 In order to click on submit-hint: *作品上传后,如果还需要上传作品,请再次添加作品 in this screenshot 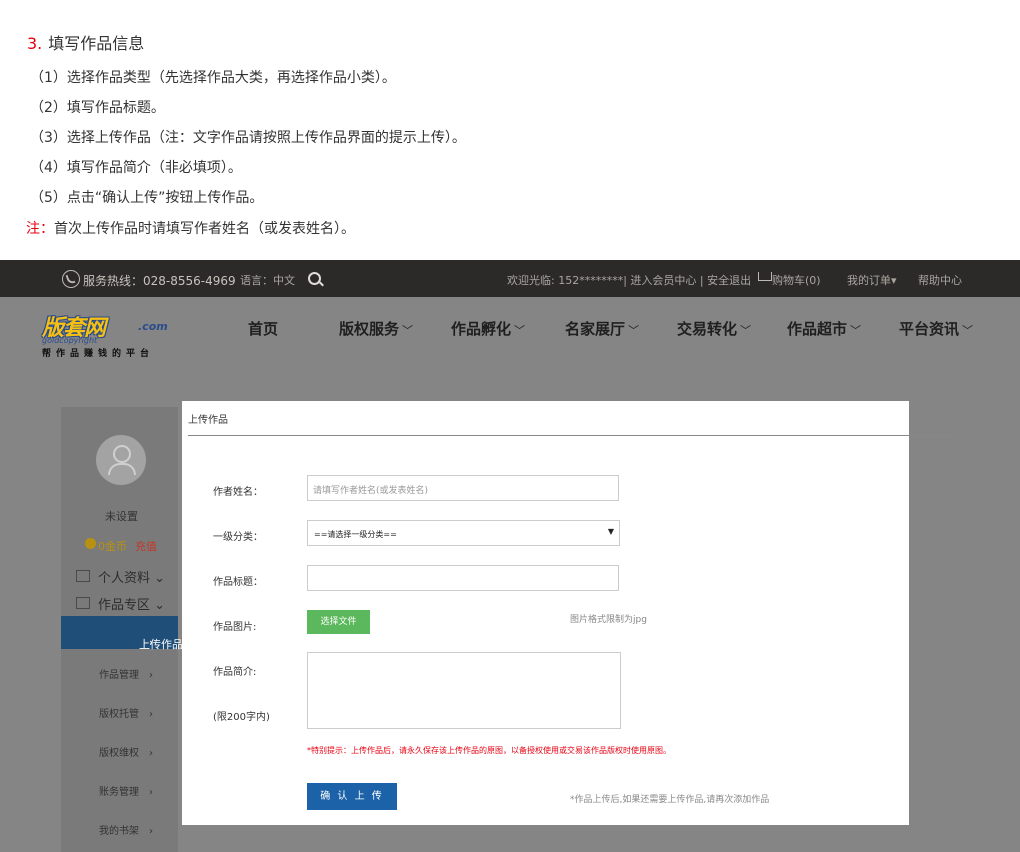, I will do `click(670, 800)`.